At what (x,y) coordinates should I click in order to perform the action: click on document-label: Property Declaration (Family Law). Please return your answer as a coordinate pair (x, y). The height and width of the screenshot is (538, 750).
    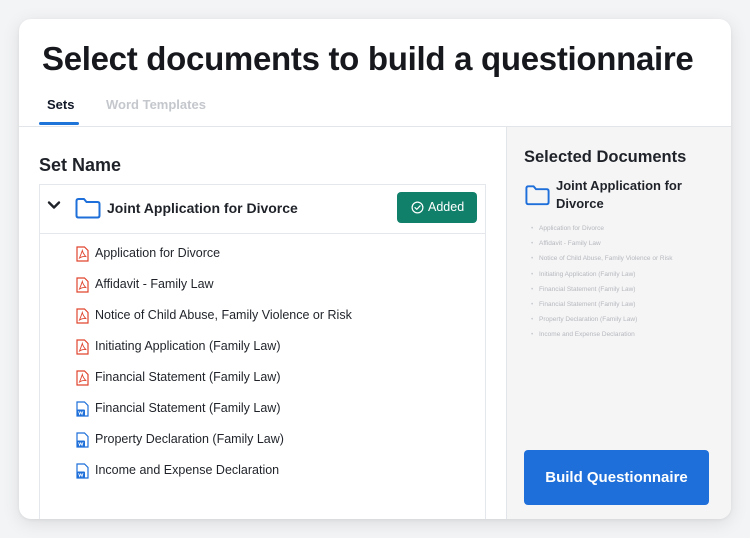
    Looking at the image, I should click on (189, 439).